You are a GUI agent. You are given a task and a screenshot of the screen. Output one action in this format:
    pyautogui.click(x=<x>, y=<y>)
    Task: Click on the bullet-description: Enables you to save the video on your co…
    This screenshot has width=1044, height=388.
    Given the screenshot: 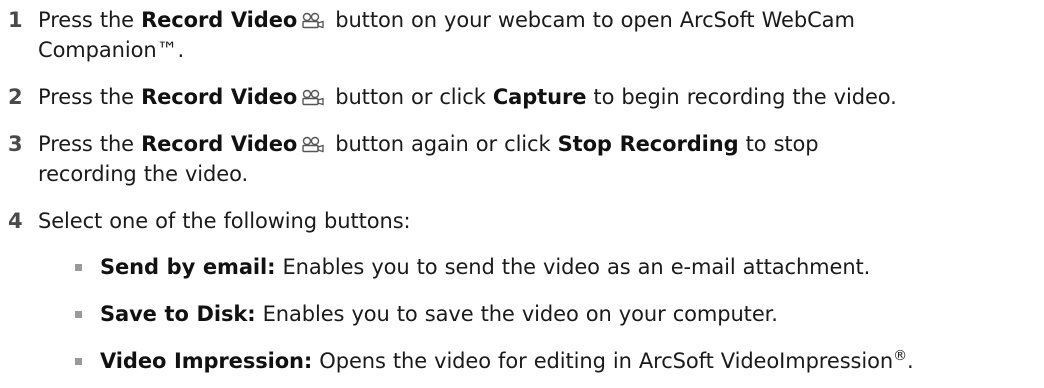 What is the action you would take?
    pyautogui.click(x=516, y=314)
    